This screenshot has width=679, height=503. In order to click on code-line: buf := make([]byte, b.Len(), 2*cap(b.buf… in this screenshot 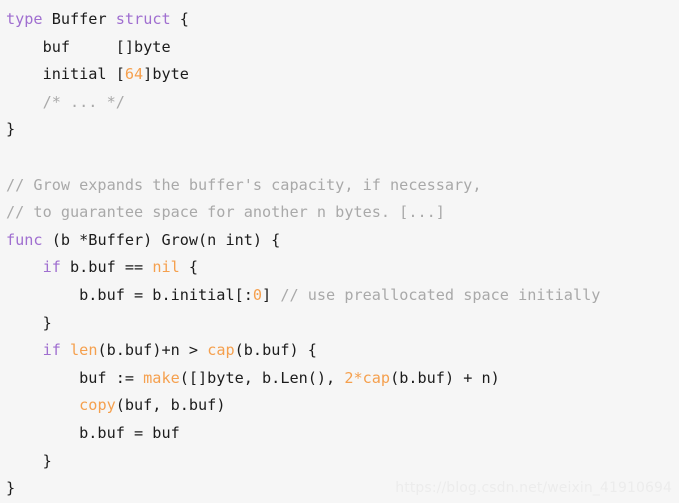, I will do `click(342, 379)`.